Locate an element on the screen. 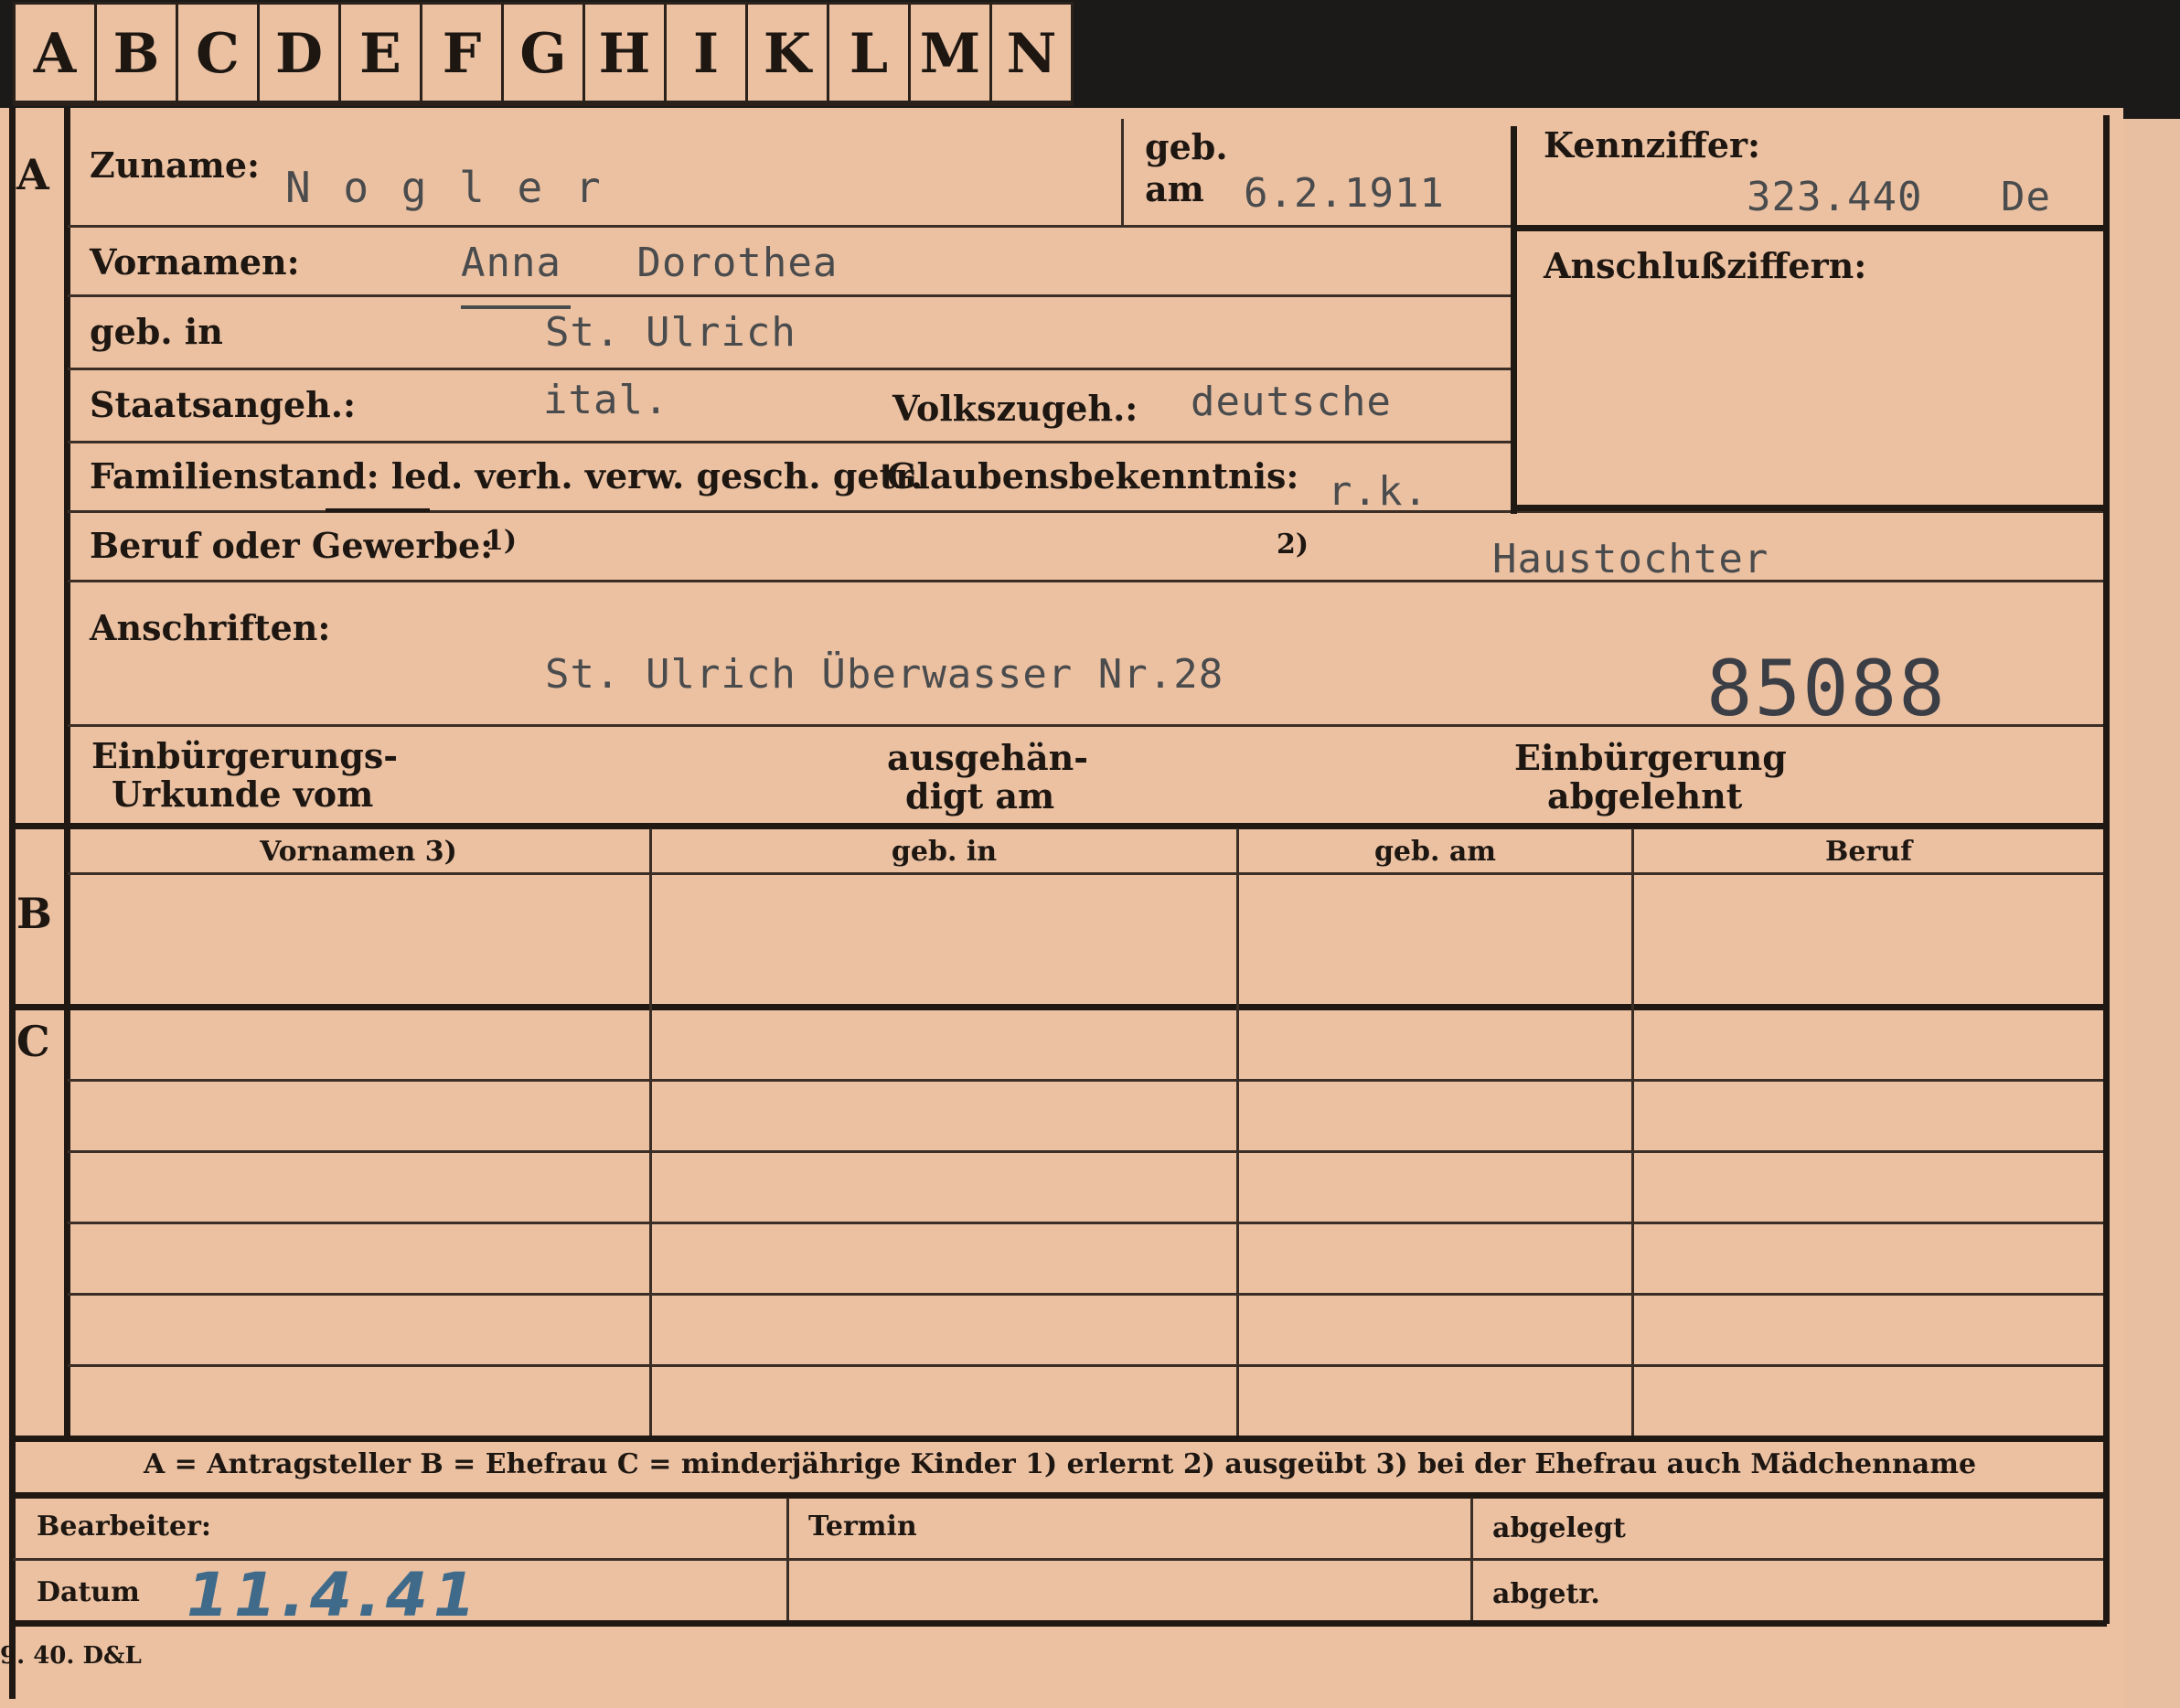  vornamen-label: Vornamen: is located at coordinates (195, 262).